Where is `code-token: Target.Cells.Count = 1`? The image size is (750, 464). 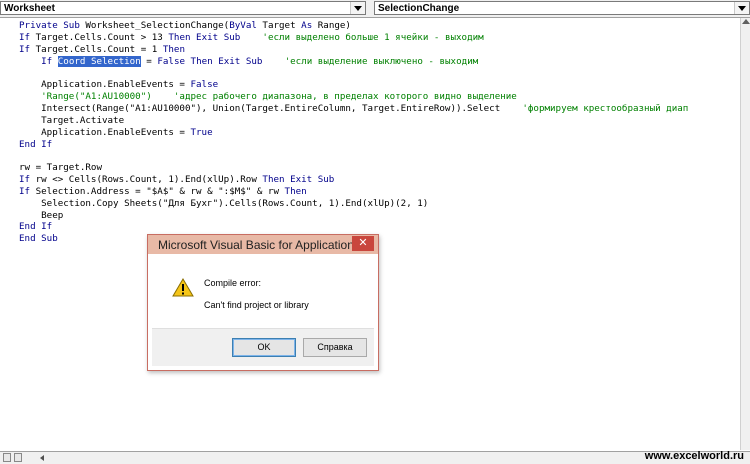
code-token: Target.Cells.Count = 1 is located at coordinates (96, 49).